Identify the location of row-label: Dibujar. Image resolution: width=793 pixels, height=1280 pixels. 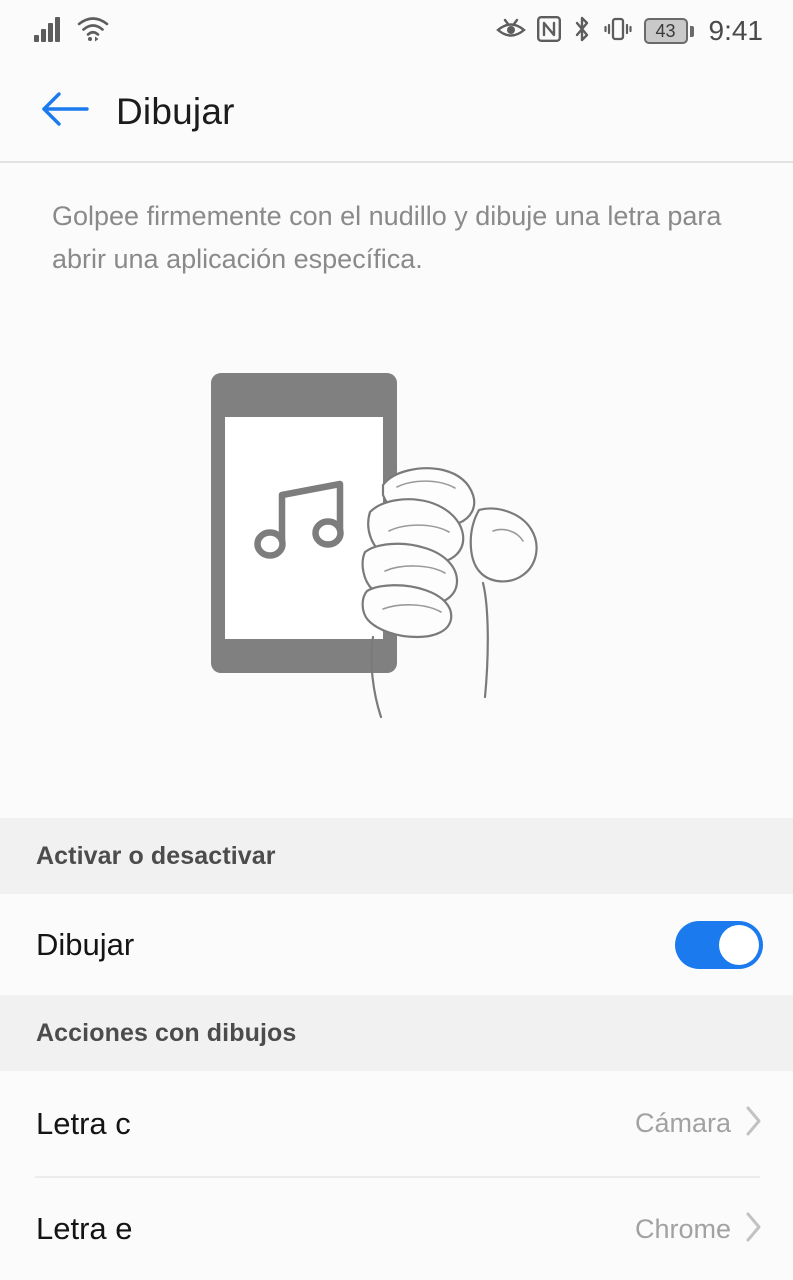
(85, 944).